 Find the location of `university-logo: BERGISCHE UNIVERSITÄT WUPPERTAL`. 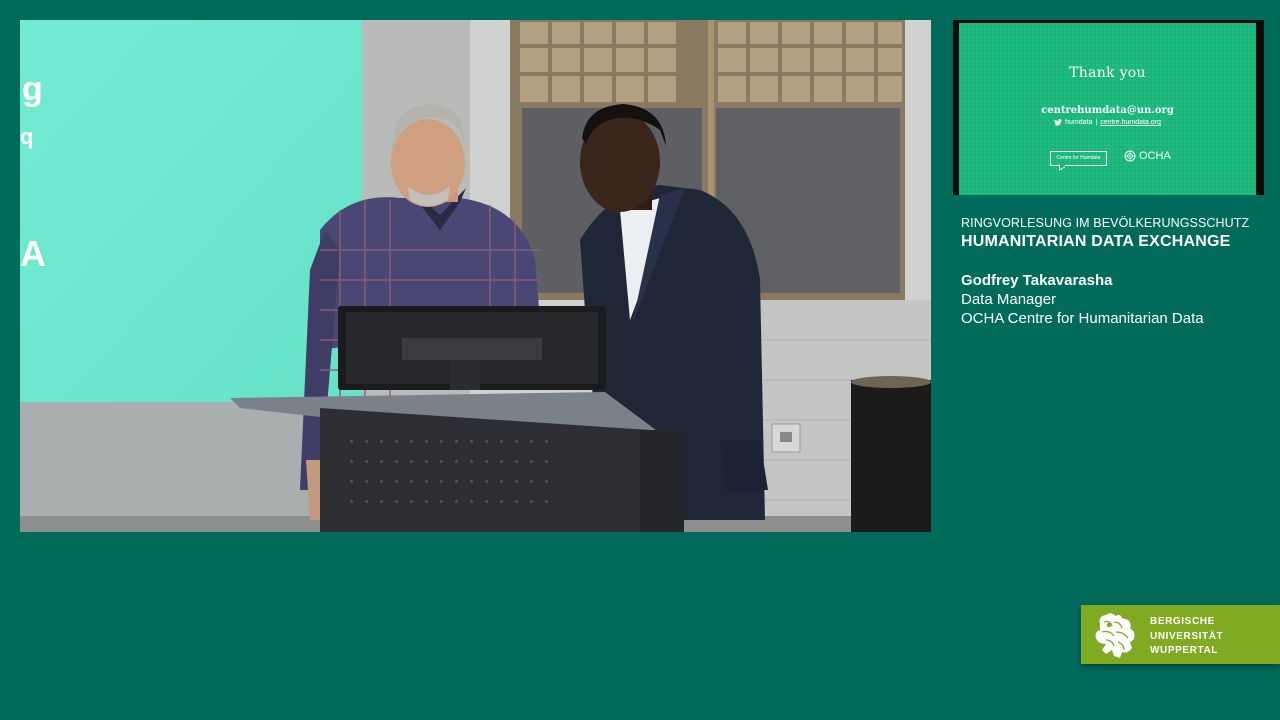

university-logo: BERGISCHE UNIVERSITÄT WUPPERTAL is located at coordinates (1180, 634).